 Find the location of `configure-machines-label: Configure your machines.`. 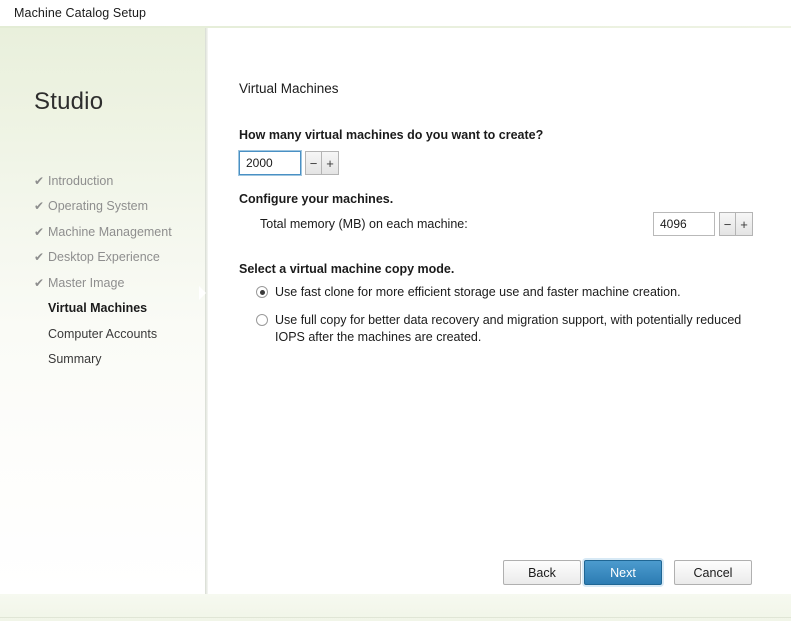

configure-machines-label: Configure your machines. is located at coordinates (316, 199).